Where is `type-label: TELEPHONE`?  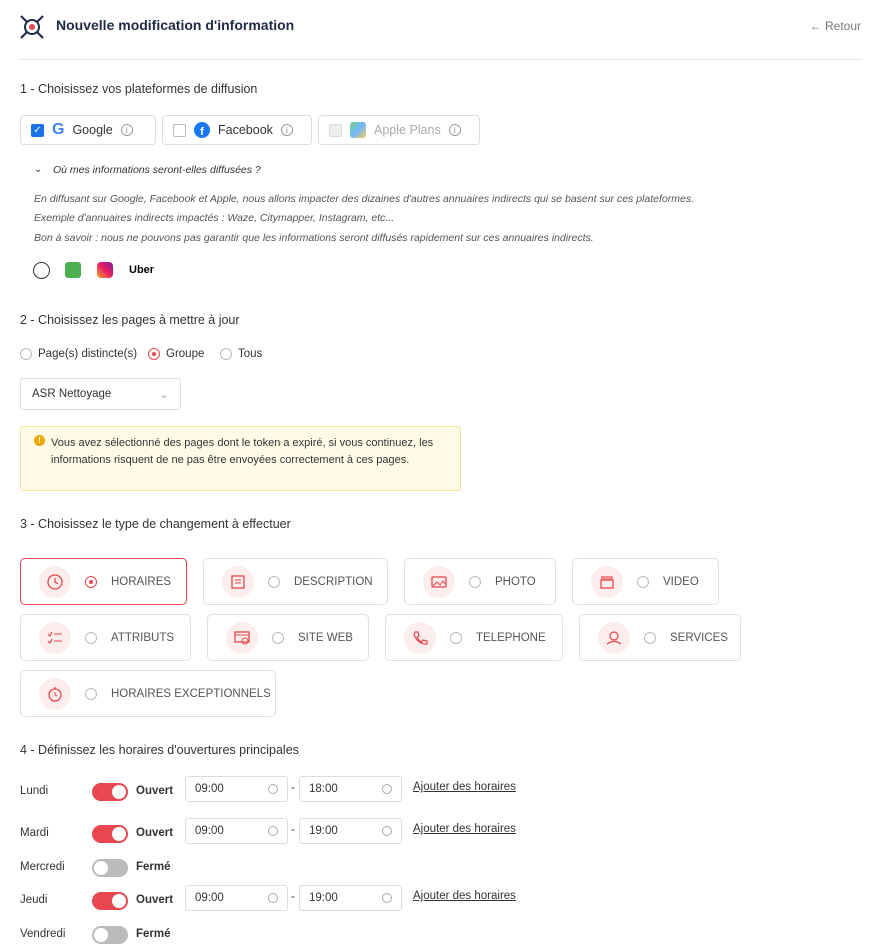 type-label: TELEPHONE is located at coordinates (511, 637).